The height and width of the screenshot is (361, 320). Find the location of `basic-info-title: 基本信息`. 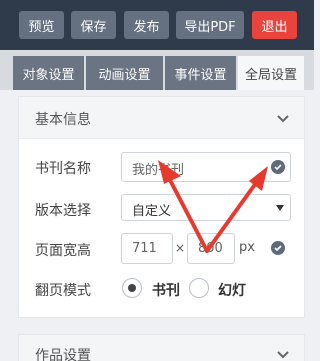

basic-info-title: 基本信息 is located at coordinates (63, 120).